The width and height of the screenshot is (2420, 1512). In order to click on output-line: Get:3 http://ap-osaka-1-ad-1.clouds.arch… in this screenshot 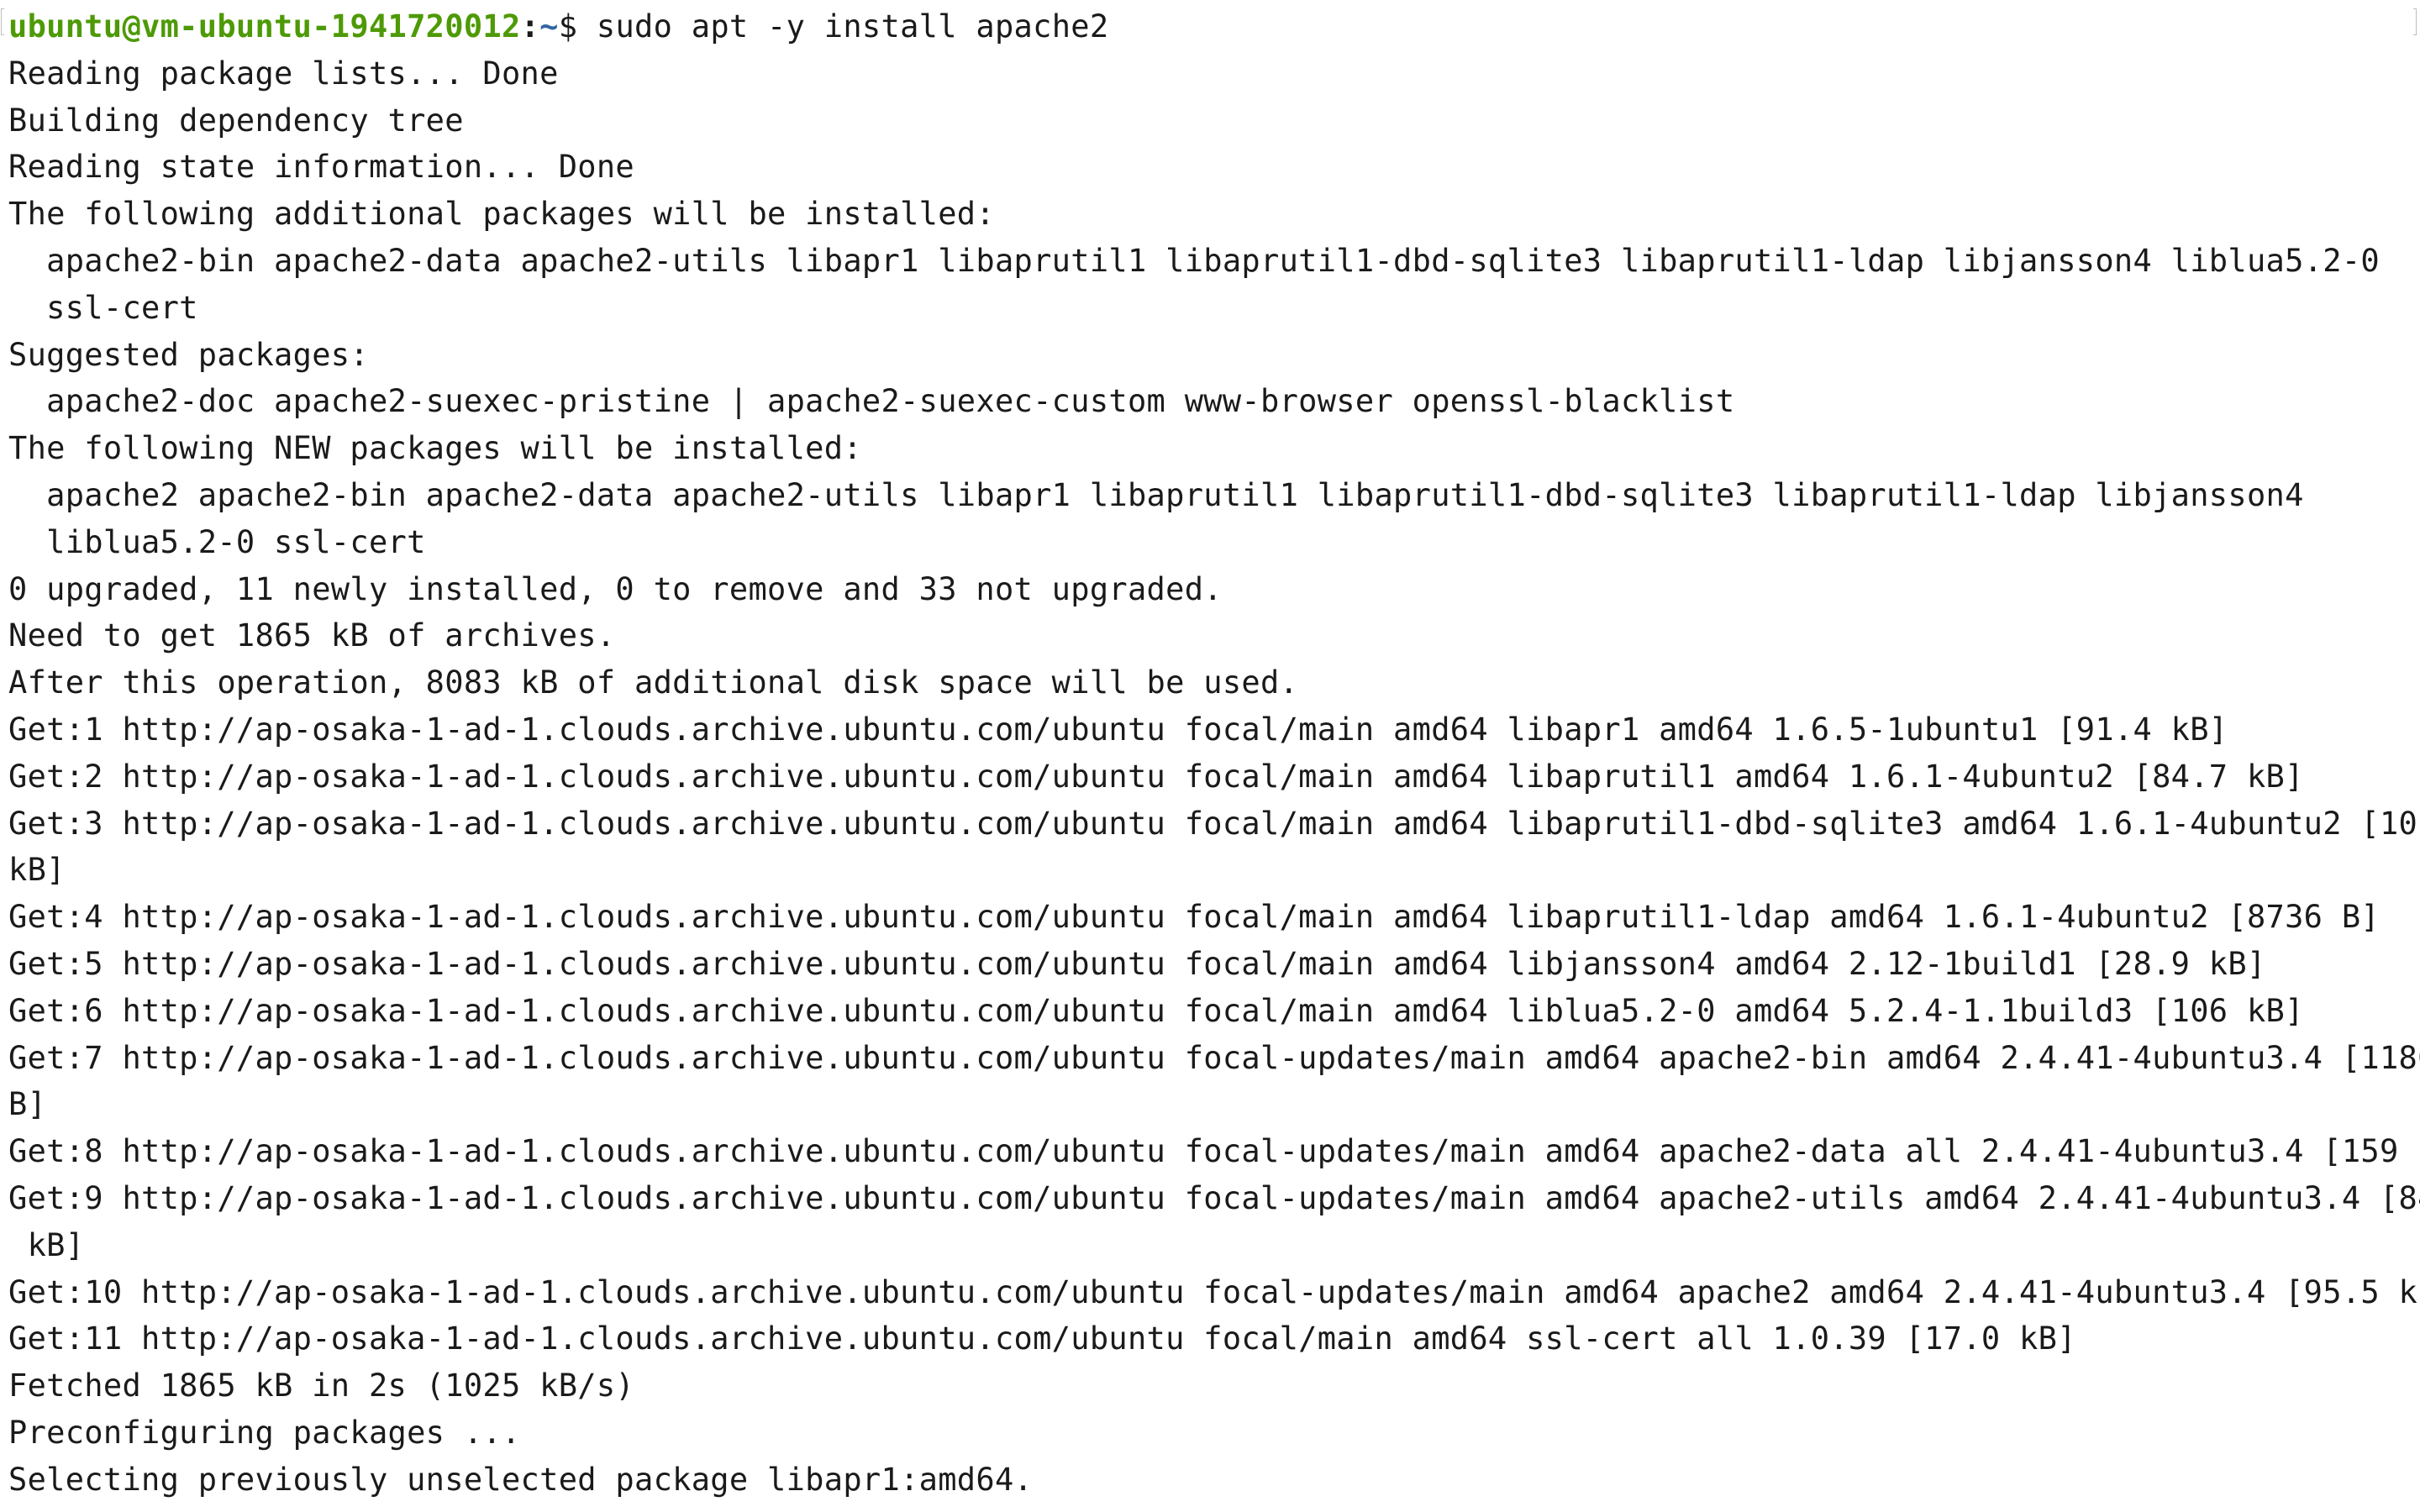, I will do `click(1214, 823)`.